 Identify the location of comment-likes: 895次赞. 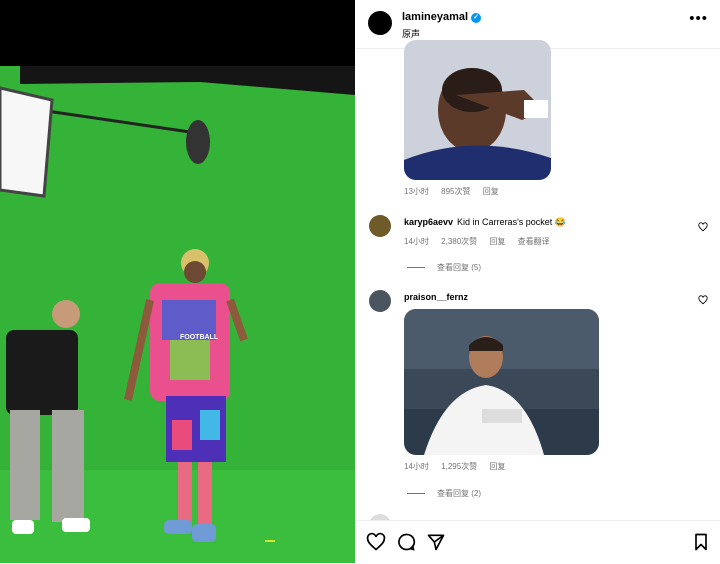
(455, 191).